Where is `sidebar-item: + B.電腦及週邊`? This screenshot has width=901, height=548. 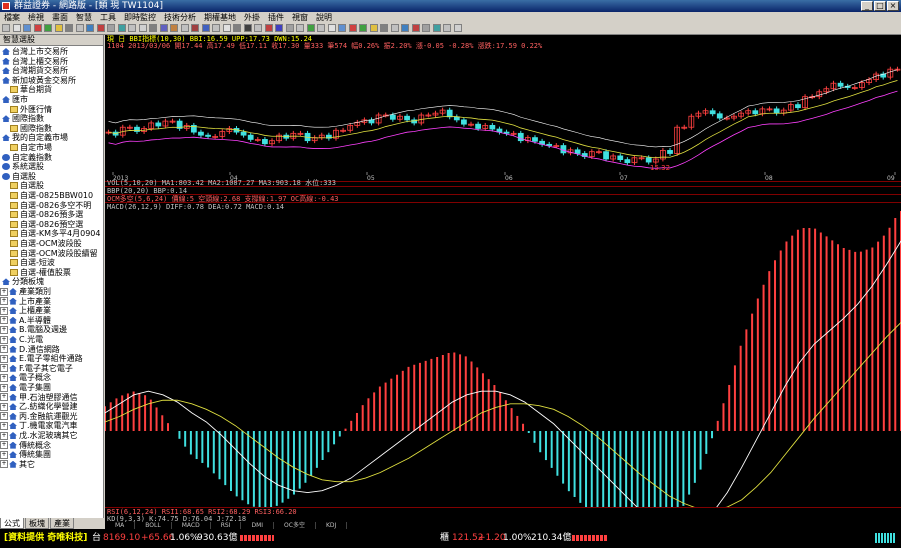 sidebar-item: + B.電腦及週邊 is located at coordinates (33, 329).